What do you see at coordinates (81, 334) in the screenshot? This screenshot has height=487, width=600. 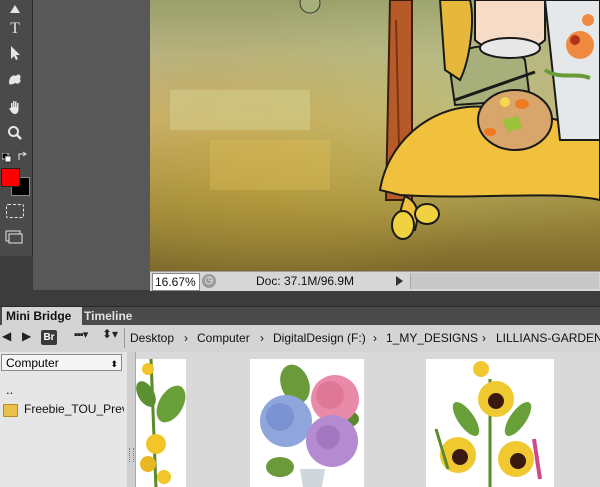 I see `view-mode-icon: ▪▪▪▾` at bounding box center [81, 334].